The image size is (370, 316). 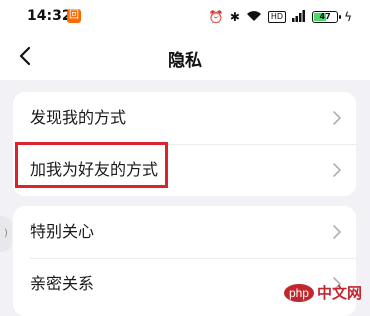 What do you see at coordinates (234, 17) in the screenshot?
I see `bluetooth-icon: ✱` at bounding box center [234, 17].